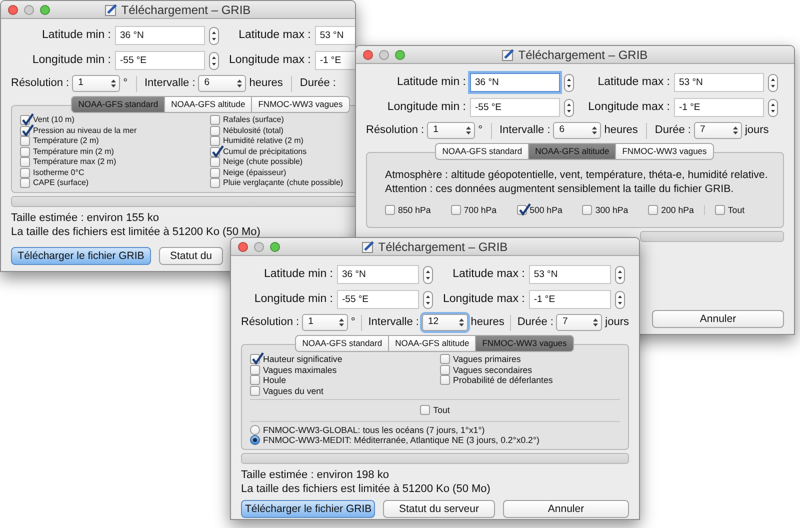 The height and width of the screenshot is (528, 800). I want to click on checkbox-label: Température max (2 m), so click(74, 162).